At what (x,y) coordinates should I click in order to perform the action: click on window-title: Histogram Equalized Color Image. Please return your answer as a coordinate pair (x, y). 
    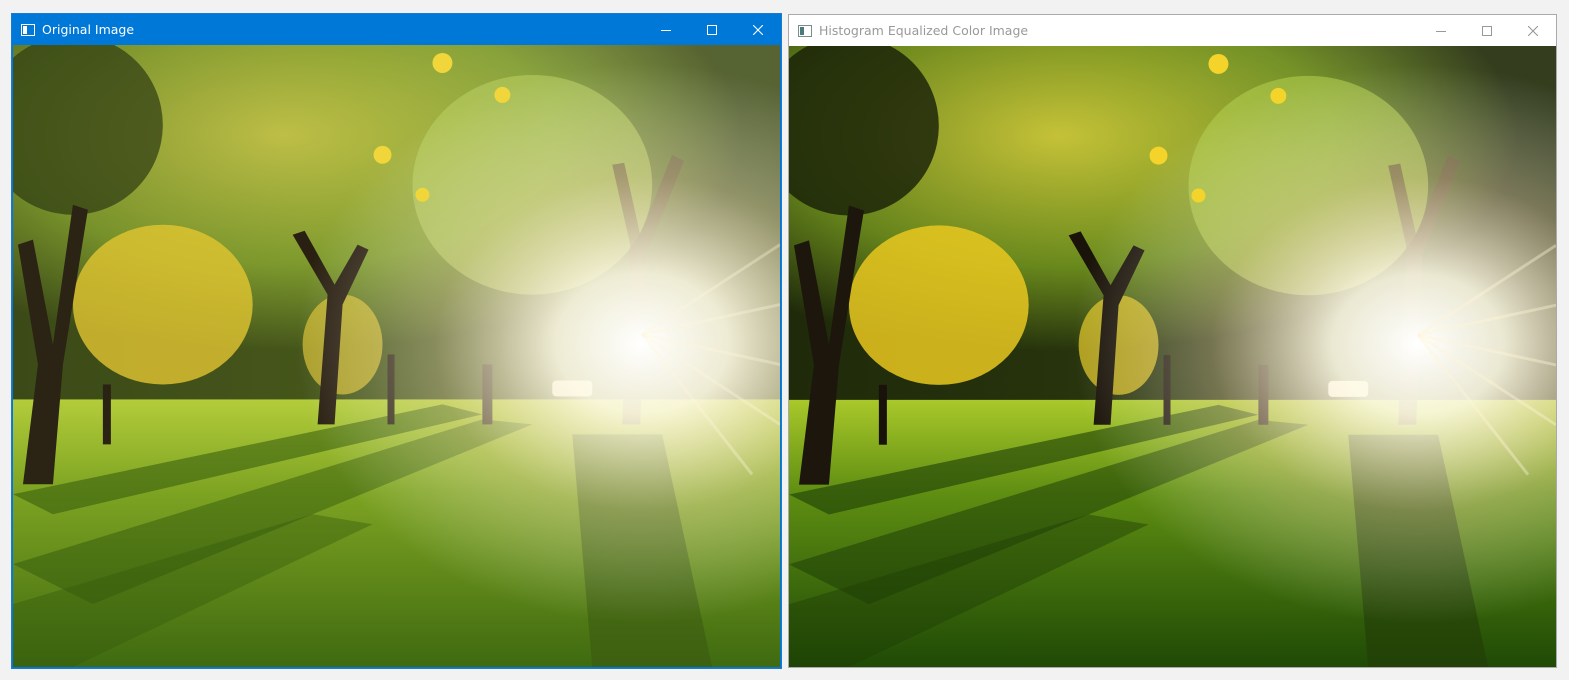
    Looking at the image, I should click on (924, 30).